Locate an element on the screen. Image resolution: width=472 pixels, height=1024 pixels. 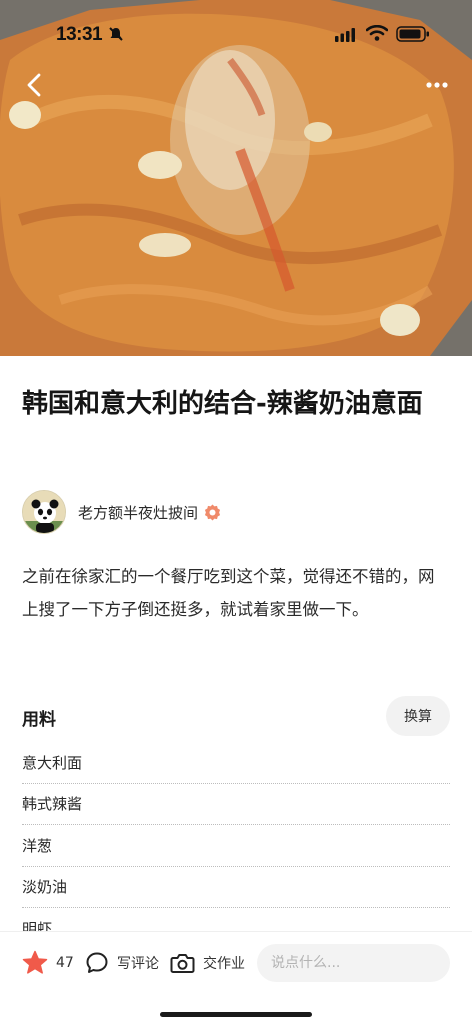
author-avatar is located at coordinates (44, 512).